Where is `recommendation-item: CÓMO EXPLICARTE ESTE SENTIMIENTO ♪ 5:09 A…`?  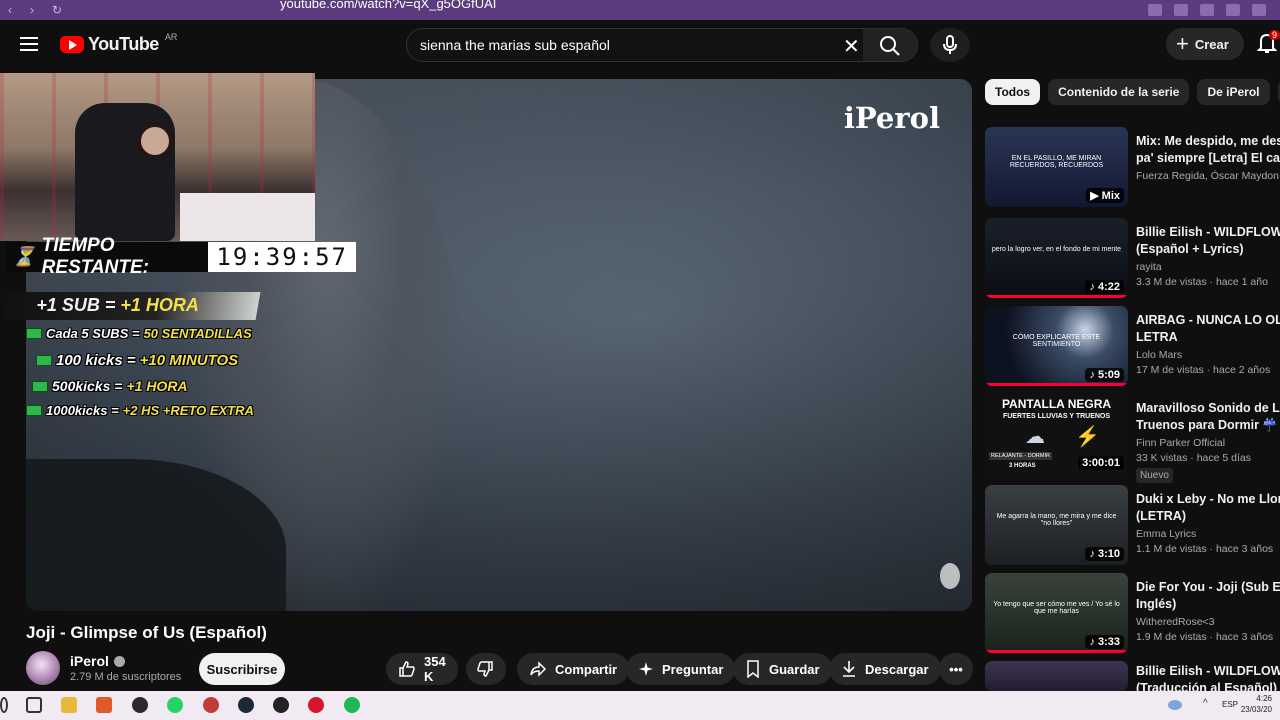 recommendation-item: CÓMO EXPLICARTE ESTE SENTIMIENTO ♪ 5:09 A… is located at coordinates (1132, 347).